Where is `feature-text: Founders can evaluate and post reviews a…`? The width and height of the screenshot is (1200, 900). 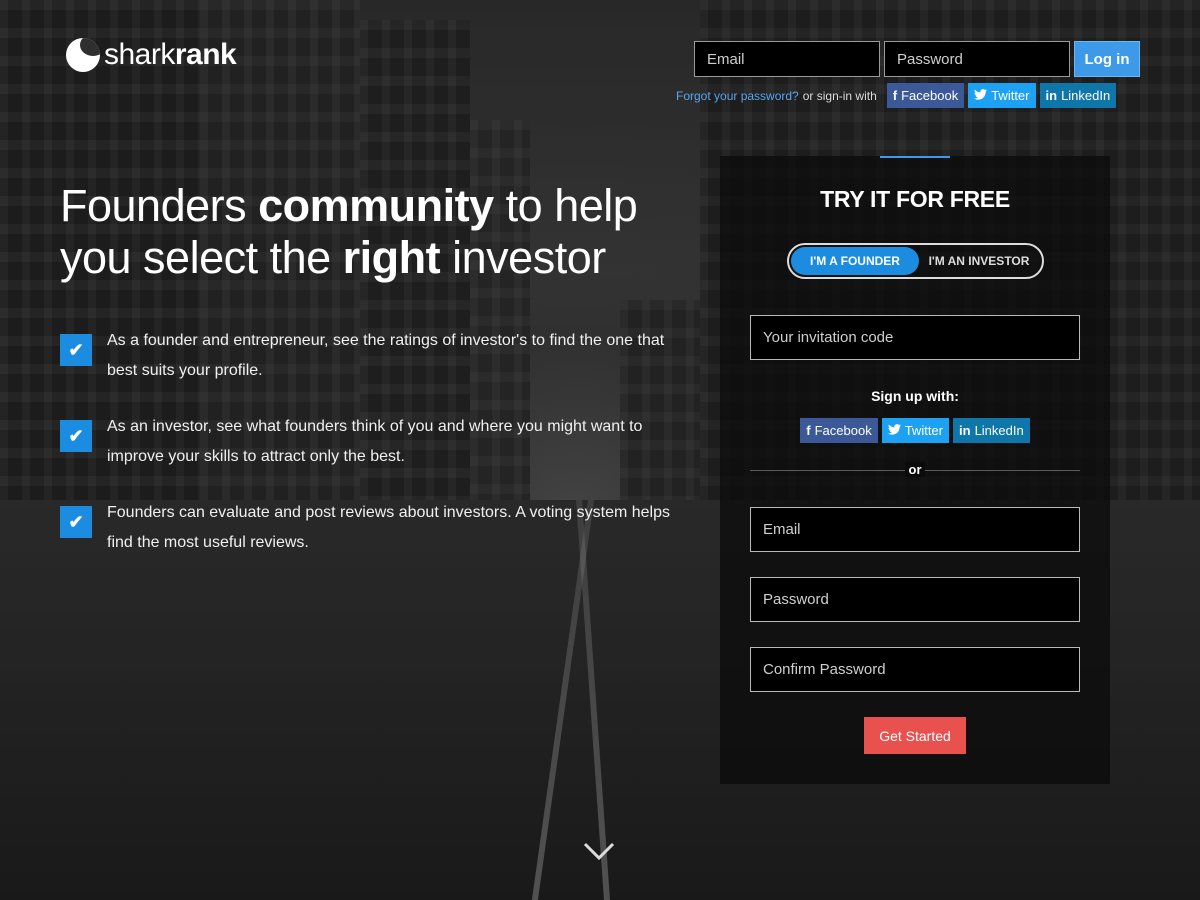
feature-text: Founders can evaluate and post reviews a… is located at coordinates (388, 527).